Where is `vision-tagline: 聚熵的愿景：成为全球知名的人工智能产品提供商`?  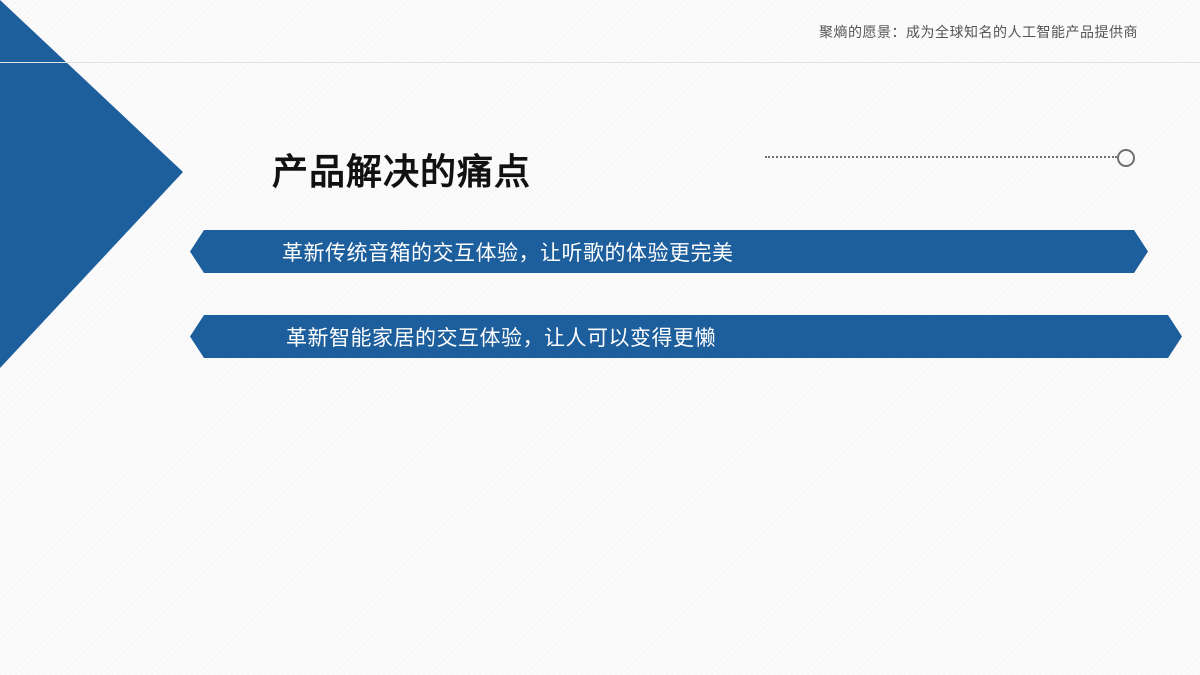 vision-tagline: 聚熵的愿景：成为全球知名的人工智能产品提供商 is located at coordinates (978, 33).